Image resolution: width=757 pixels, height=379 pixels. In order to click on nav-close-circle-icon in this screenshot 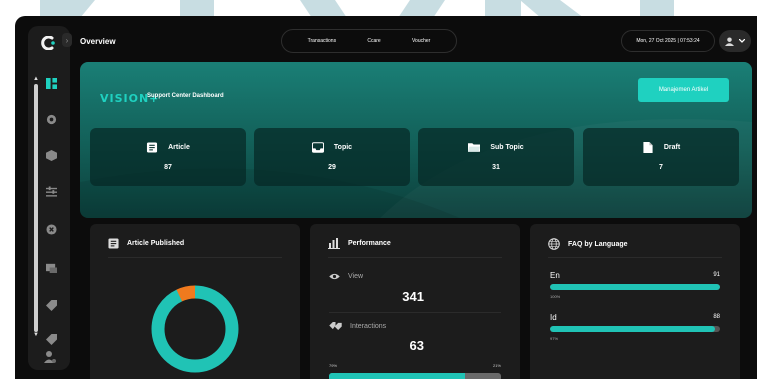, I will do `click(51, 229)`.